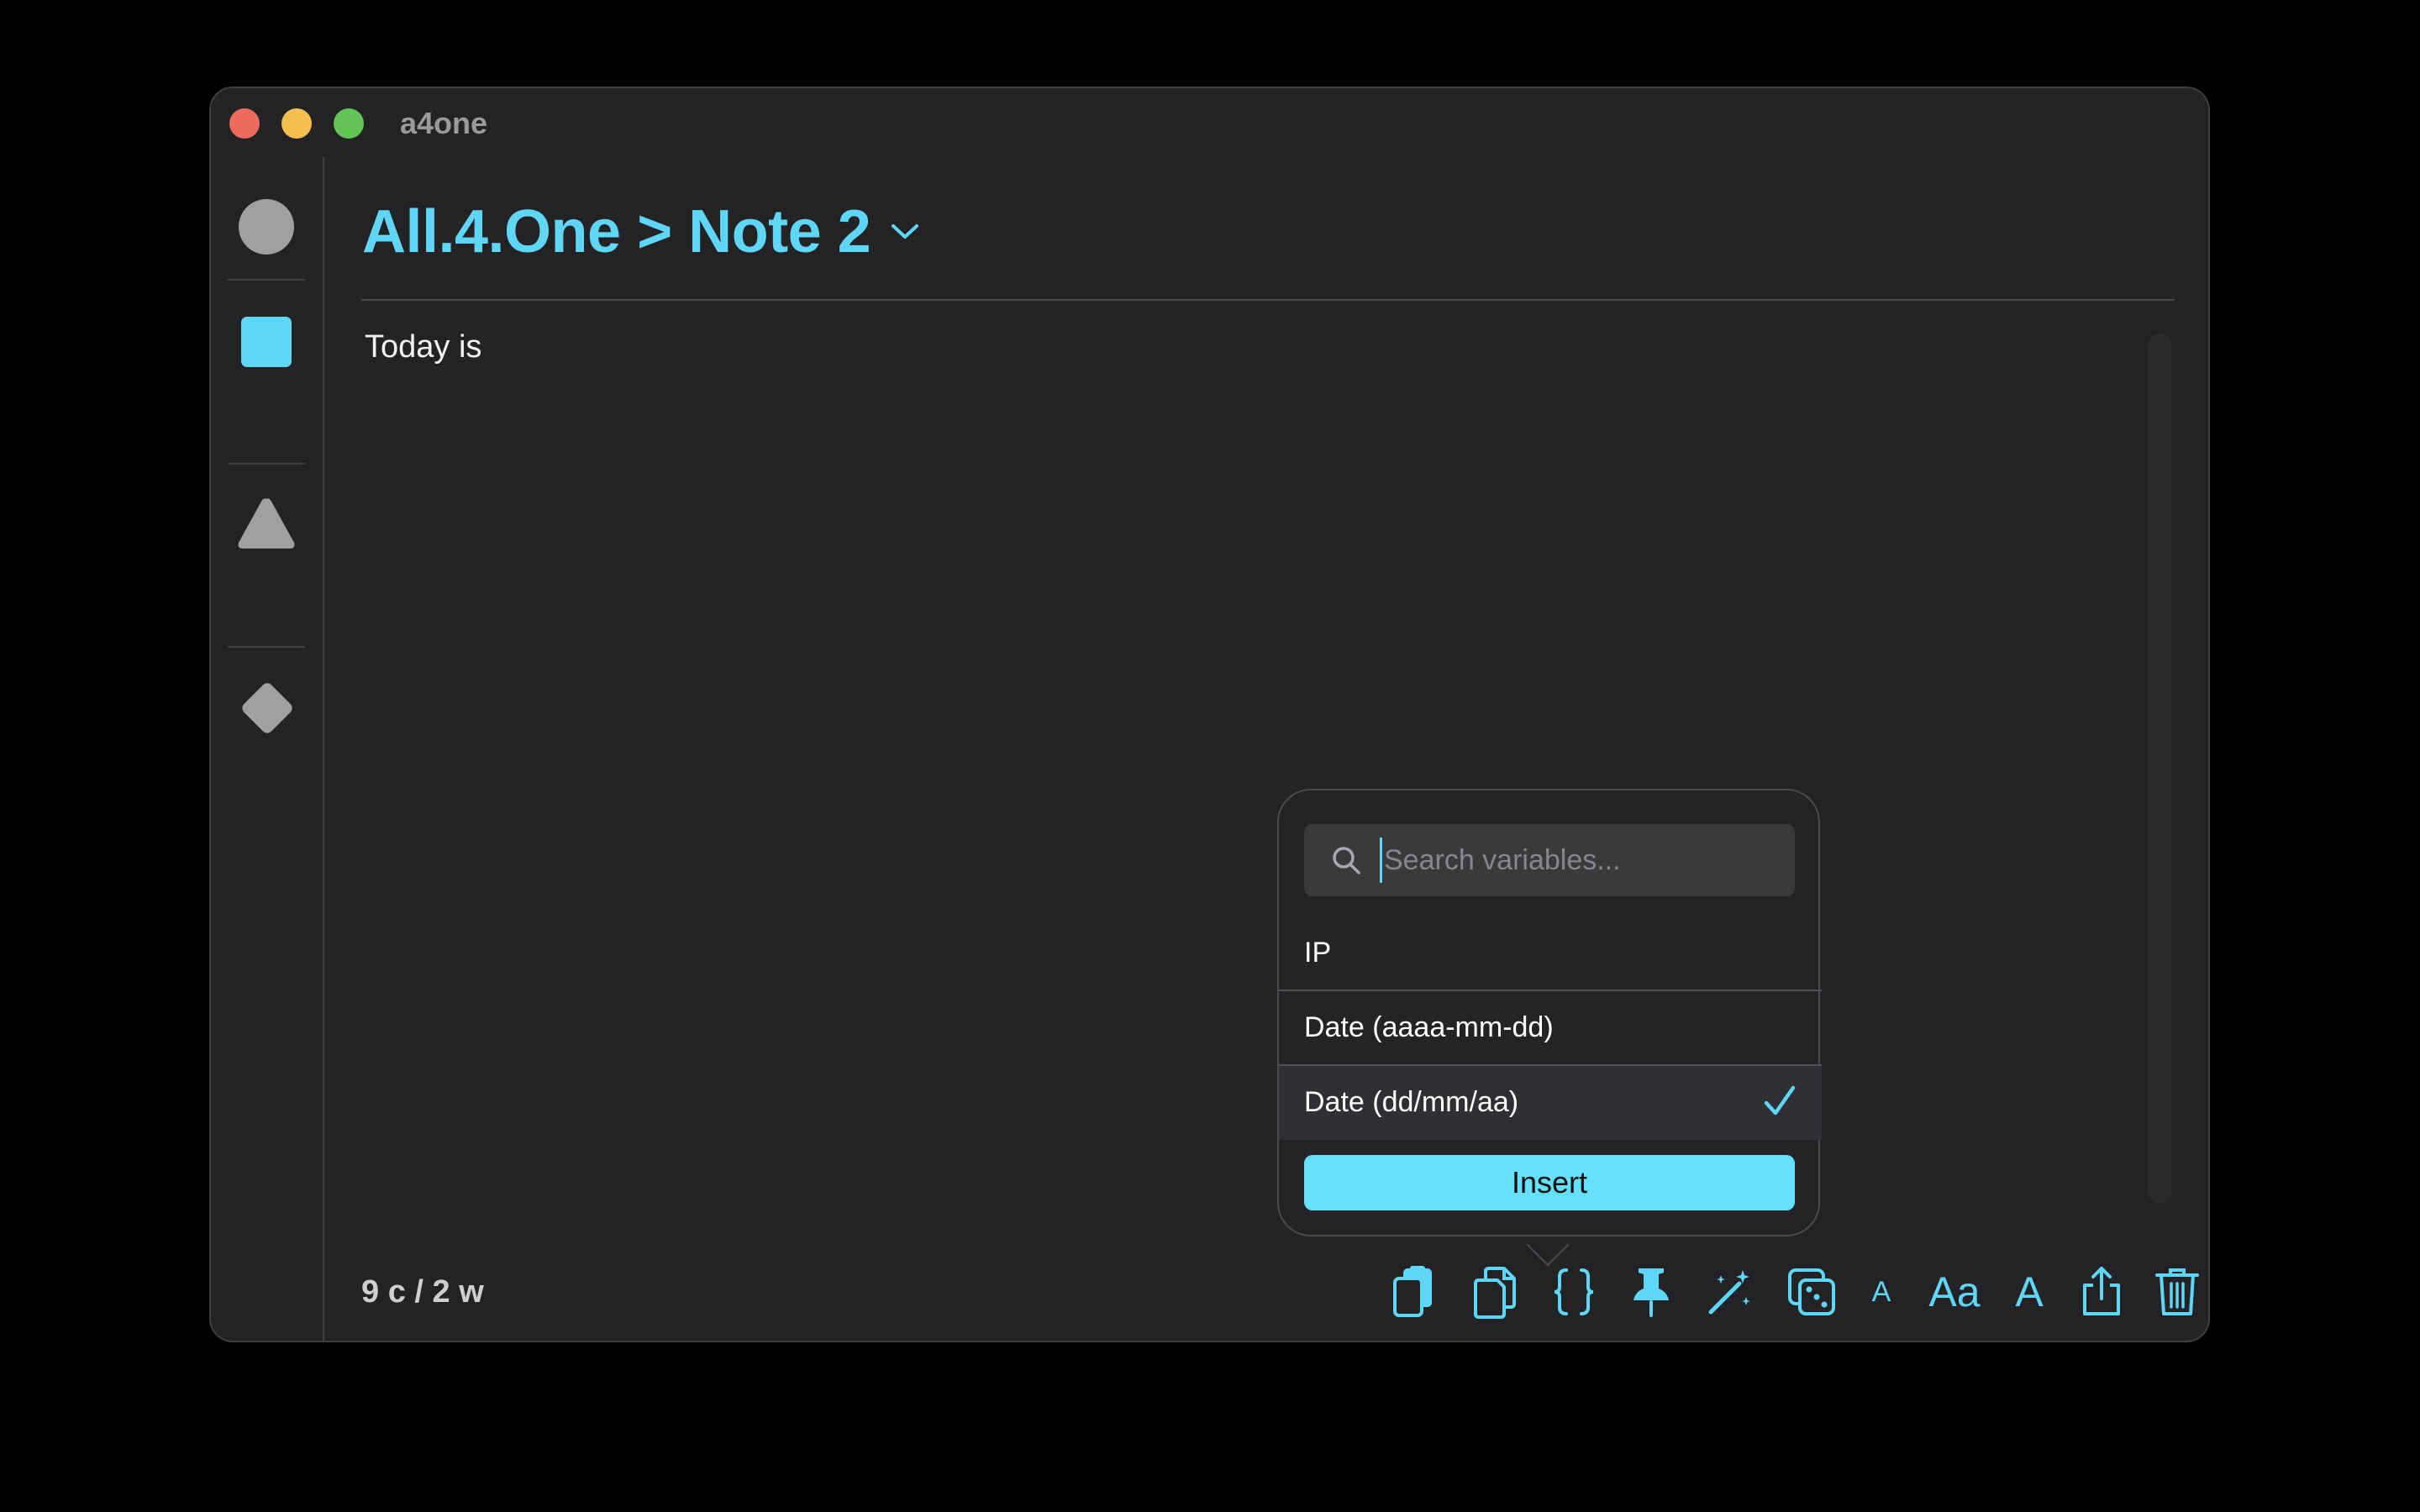  I want to click on delete-button, so click(2177, 1292).